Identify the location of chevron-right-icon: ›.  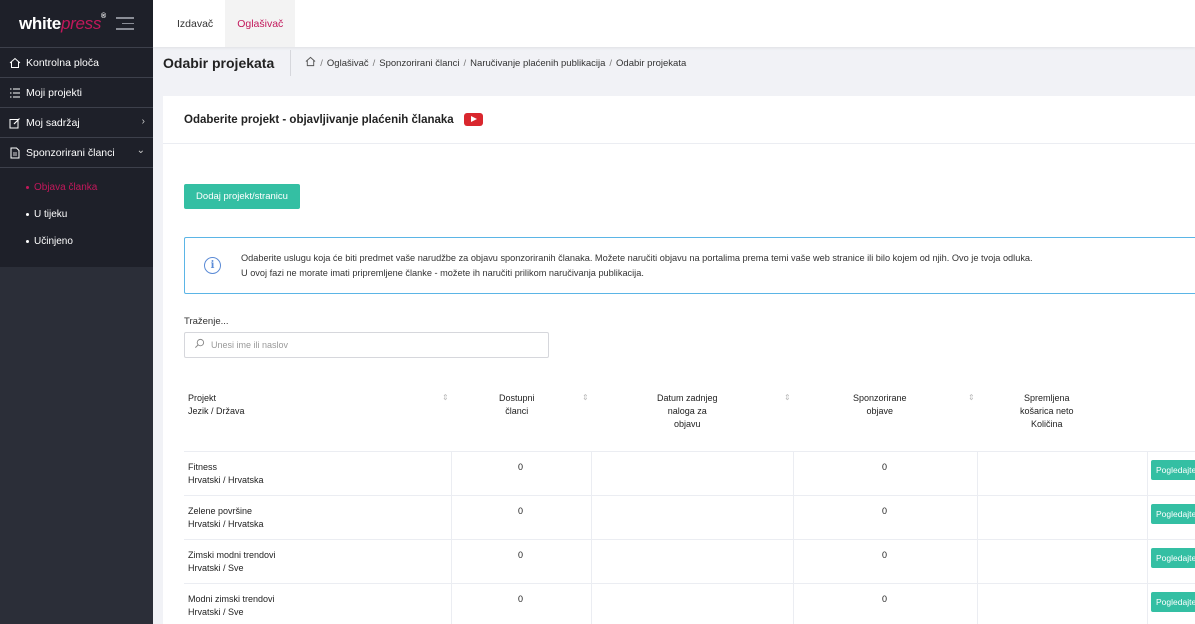
(143, 121).